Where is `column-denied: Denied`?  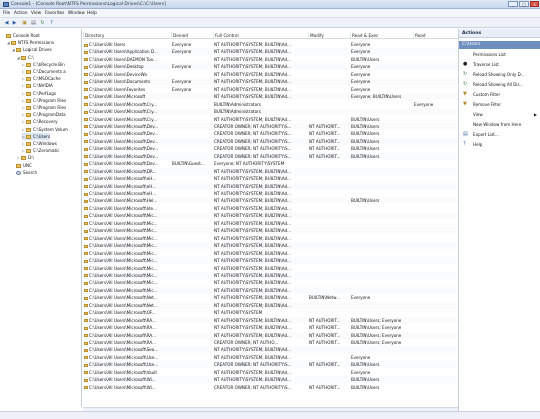 column-denied: Denied is located at coordinates (192, 35).